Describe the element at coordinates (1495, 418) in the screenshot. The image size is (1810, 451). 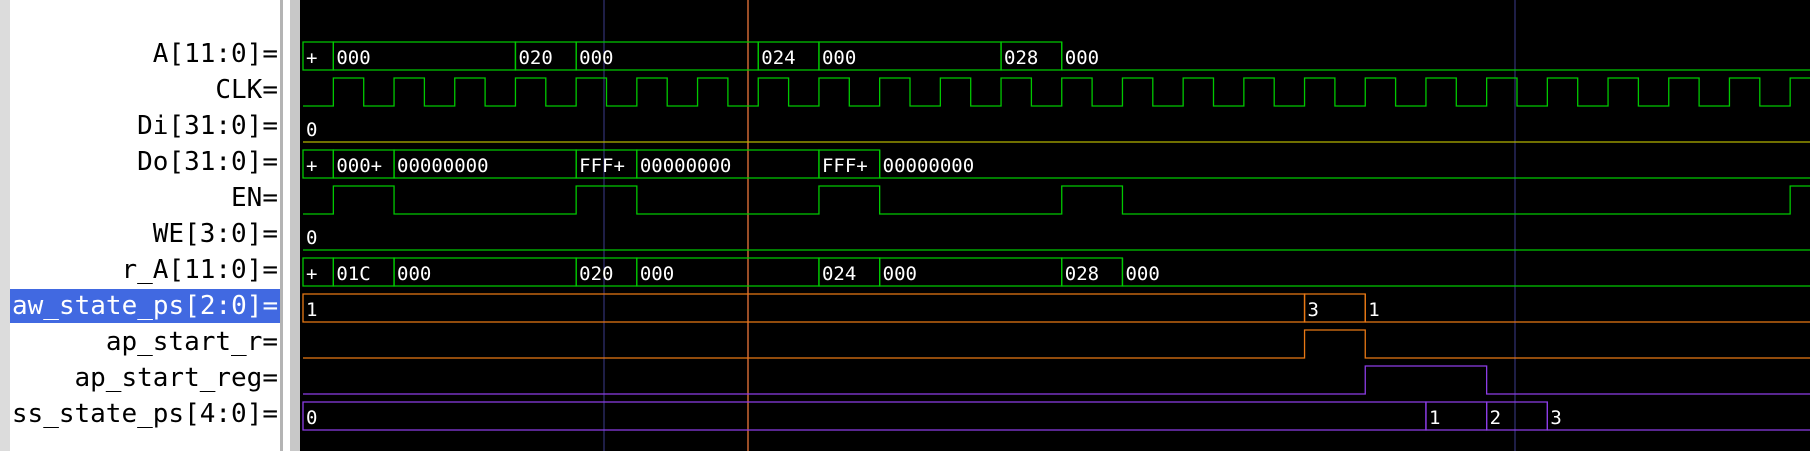
I see `bus-value-label: 2` at that location.